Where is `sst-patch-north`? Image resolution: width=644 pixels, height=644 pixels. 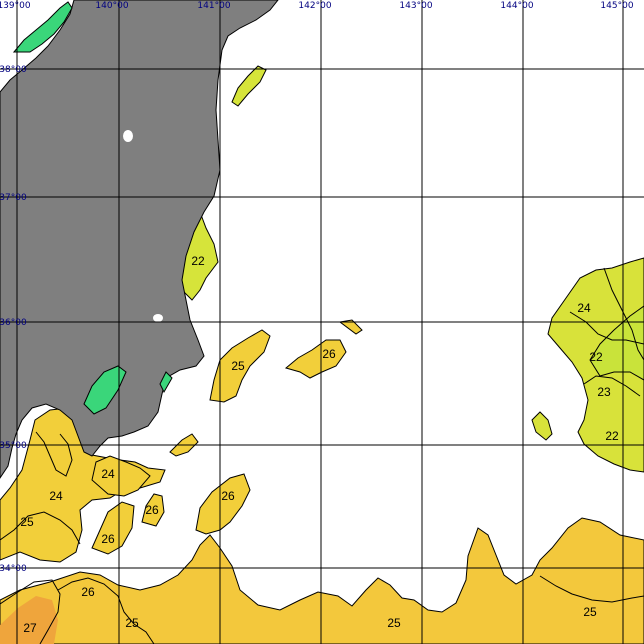
sst-patch-north is located at coordinates (249, 86).